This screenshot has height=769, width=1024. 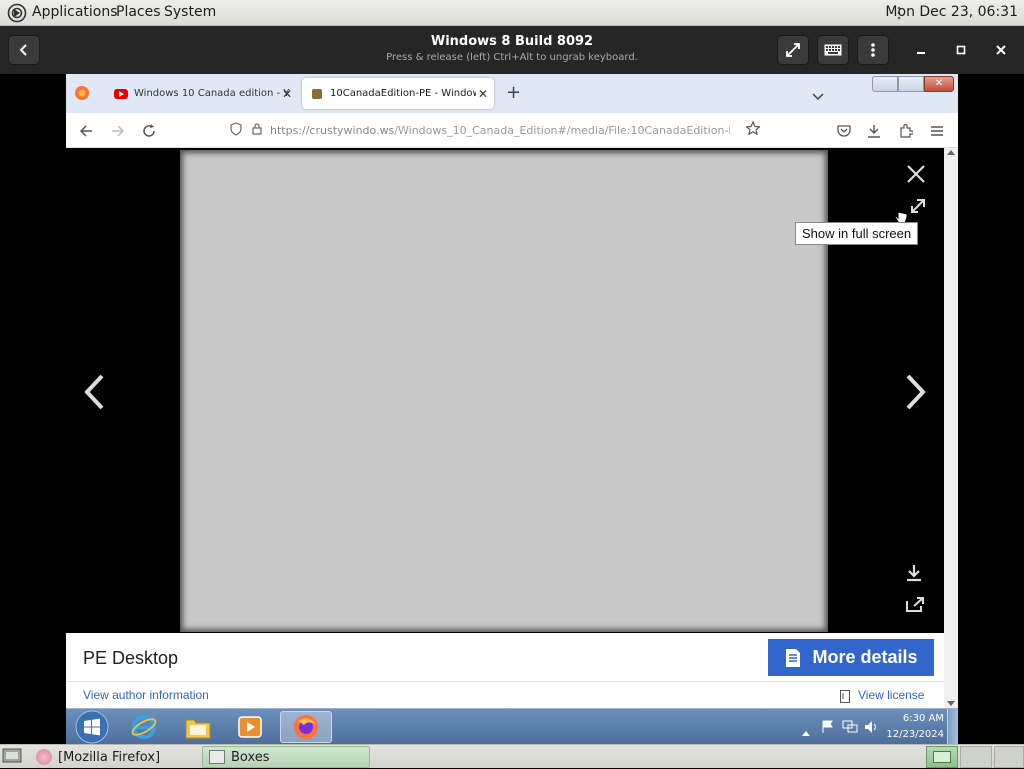 I want to click on close-window-button, so click(x=1001, y=50).